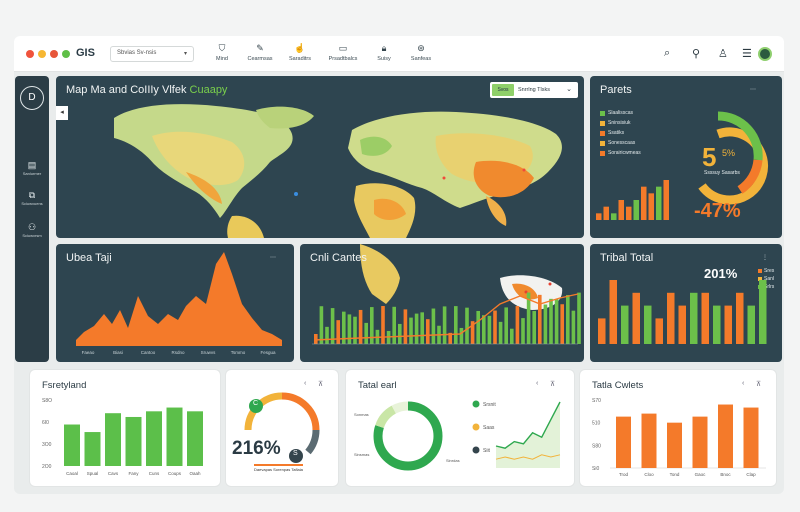  Describe the element at coordinates (154, 473) in the screenshot. I see `family-x-label: Cuns` at that location.